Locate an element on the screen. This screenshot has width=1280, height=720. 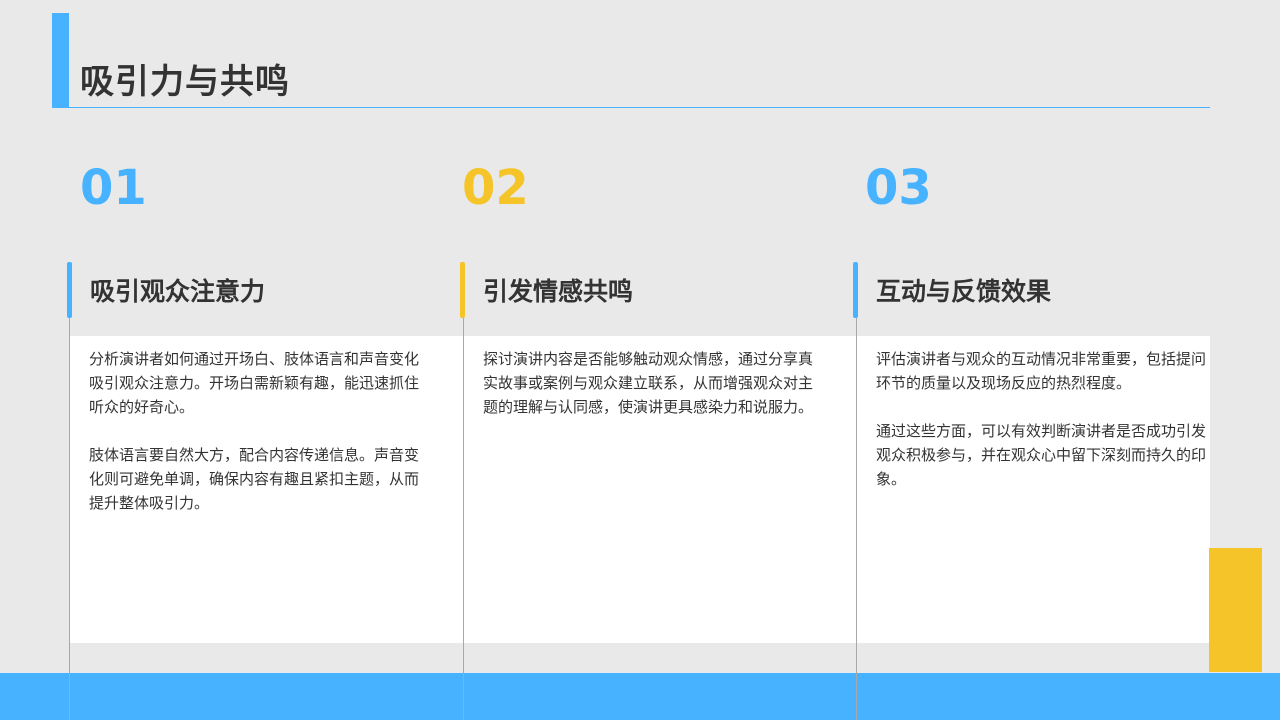
bottom-band is located at coordinates (640, 696).